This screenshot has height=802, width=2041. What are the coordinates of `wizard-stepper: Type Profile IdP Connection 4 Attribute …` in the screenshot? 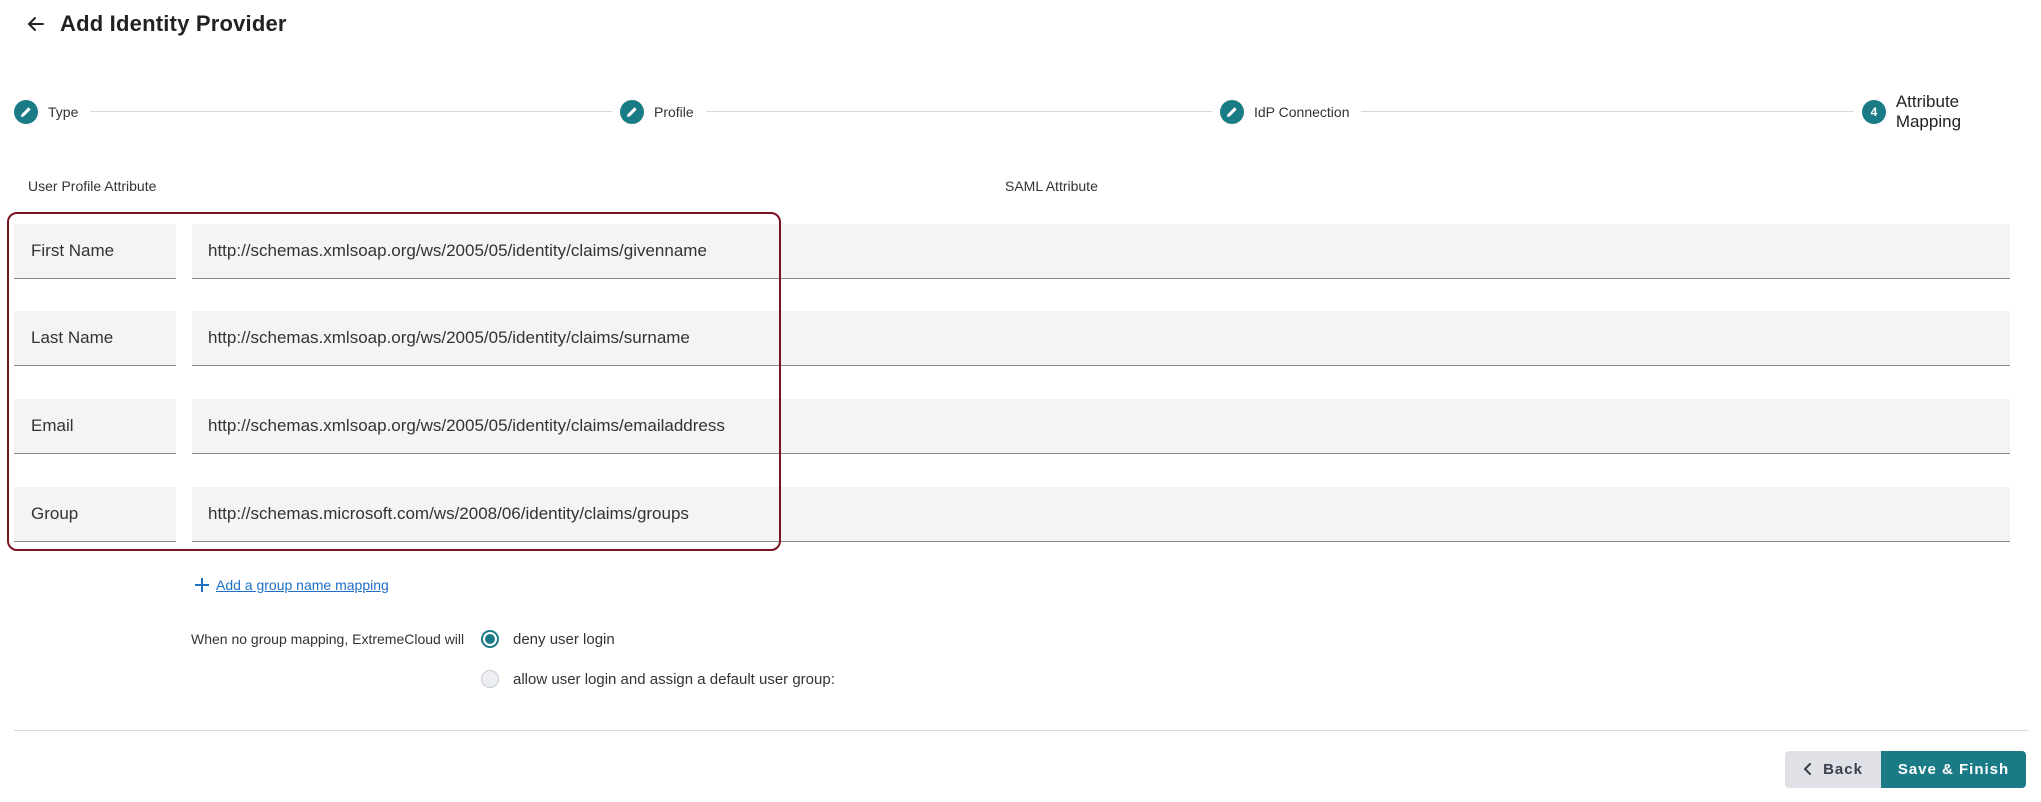 It's located at (1021, 111).